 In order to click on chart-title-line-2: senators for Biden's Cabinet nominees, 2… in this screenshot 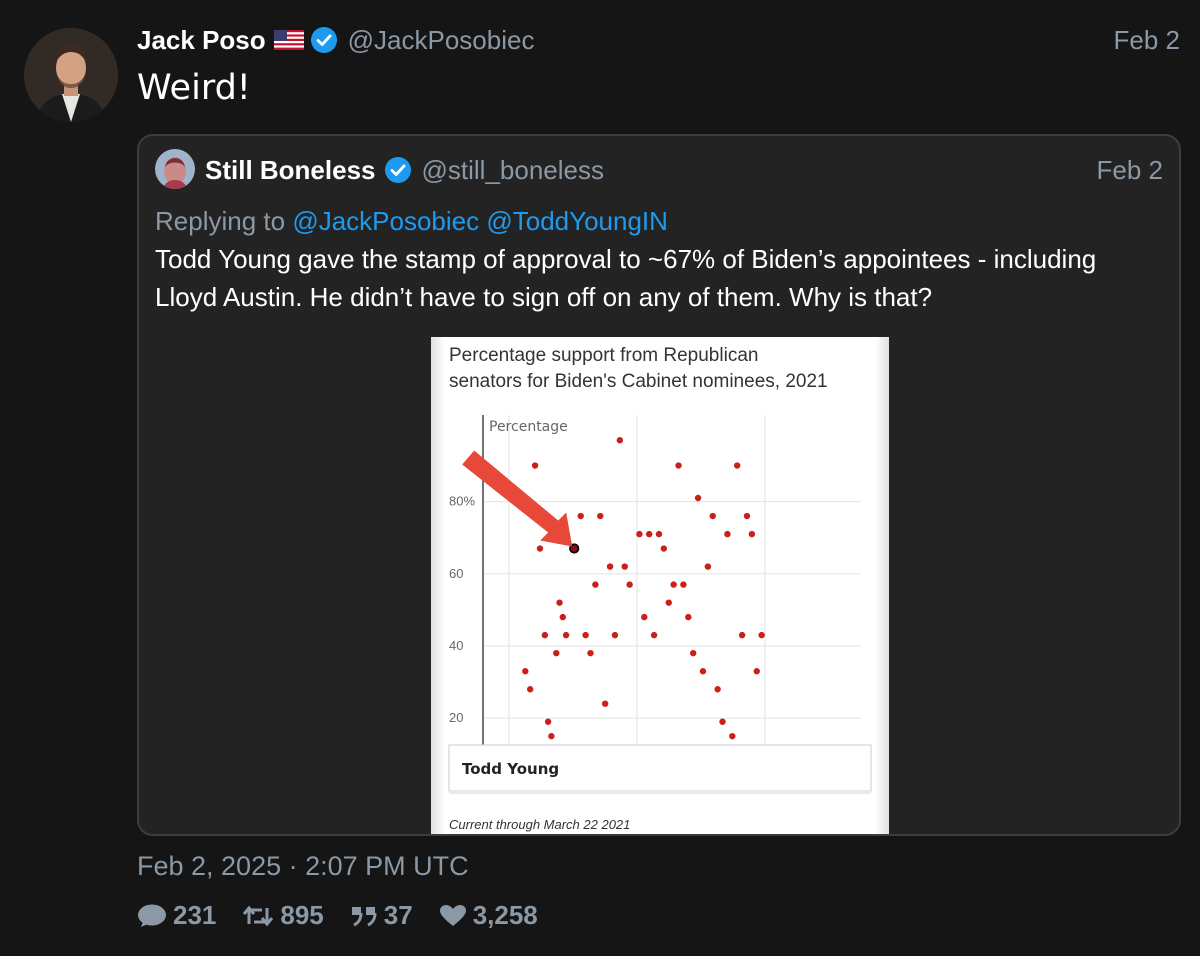, I will do `click(638, 381)`.